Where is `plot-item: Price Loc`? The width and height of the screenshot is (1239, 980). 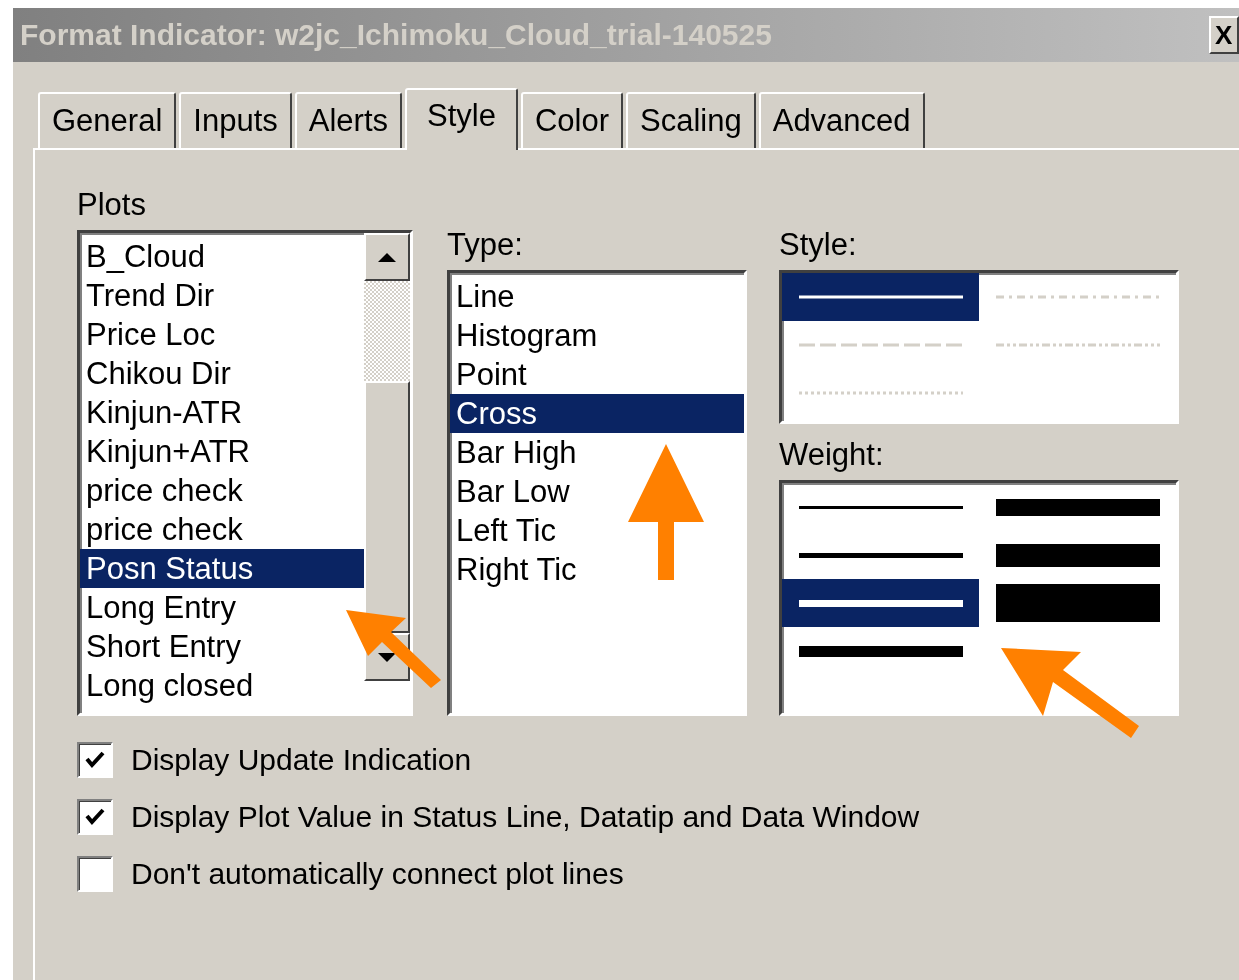
plot-item: Price Loc is located at coordinates (222, 334).